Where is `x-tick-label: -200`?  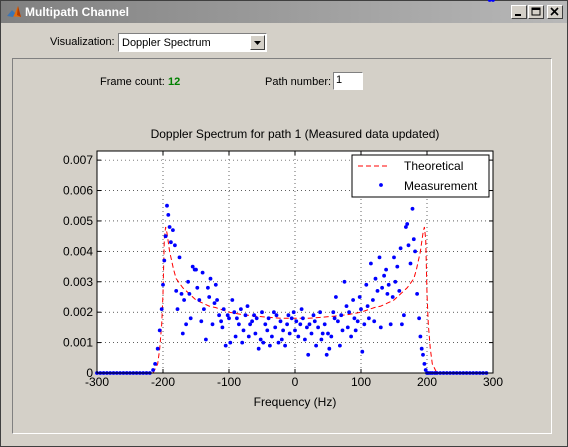
x-tick-label: -200 is located at coordinates (163, 382).